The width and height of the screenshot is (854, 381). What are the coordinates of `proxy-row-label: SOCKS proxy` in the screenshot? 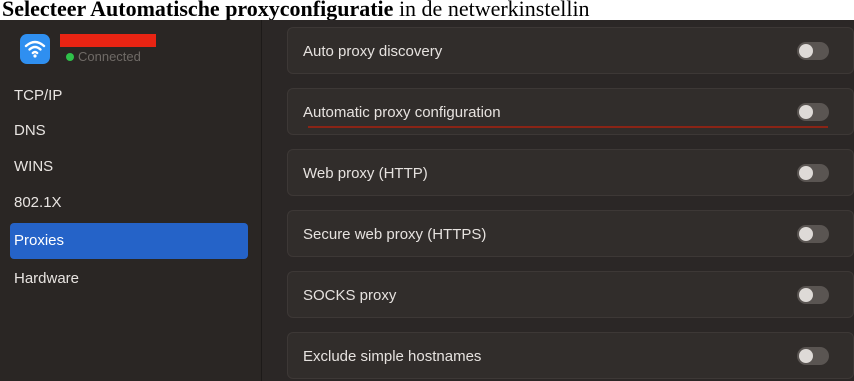 It's located at (350, 295).